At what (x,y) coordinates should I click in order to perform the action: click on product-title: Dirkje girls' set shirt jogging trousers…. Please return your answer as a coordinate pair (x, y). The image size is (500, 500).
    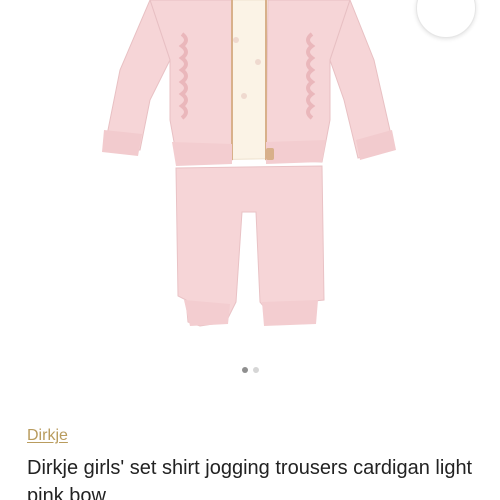
    Looking at the image, I should click on (250, 478).